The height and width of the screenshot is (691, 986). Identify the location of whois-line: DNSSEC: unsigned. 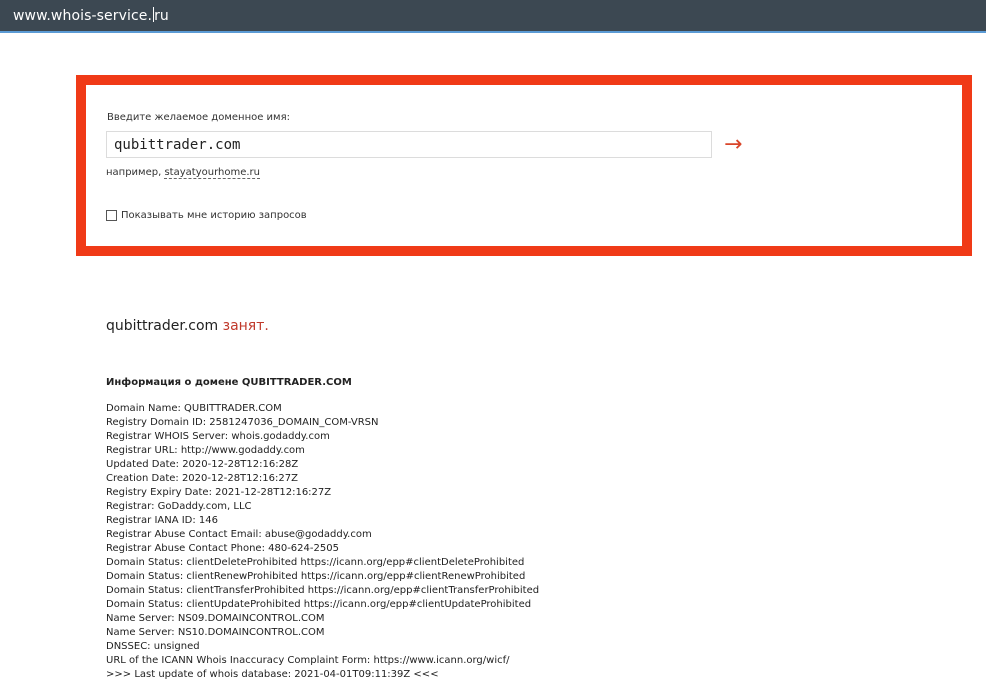
(153, 646).